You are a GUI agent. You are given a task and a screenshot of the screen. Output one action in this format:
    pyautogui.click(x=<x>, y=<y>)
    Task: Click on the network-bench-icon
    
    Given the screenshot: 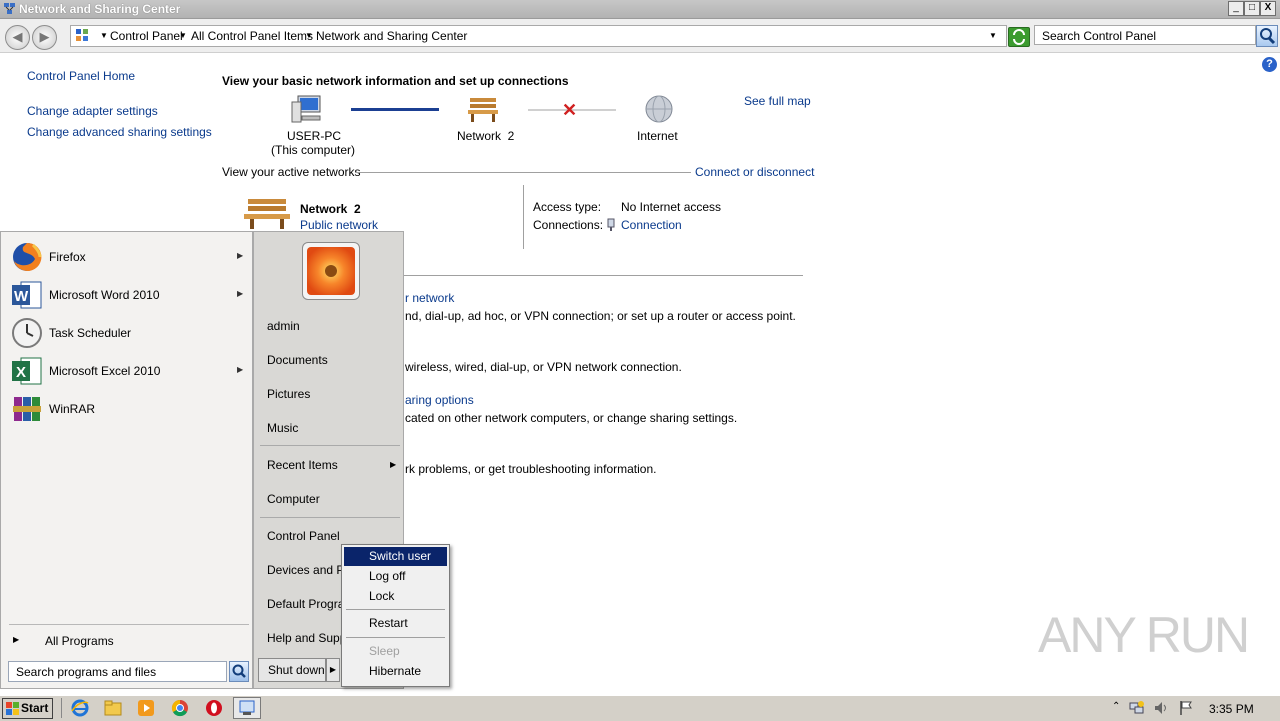 What is the action you would take?
    pyautogui.click(x=483, y=109)
    